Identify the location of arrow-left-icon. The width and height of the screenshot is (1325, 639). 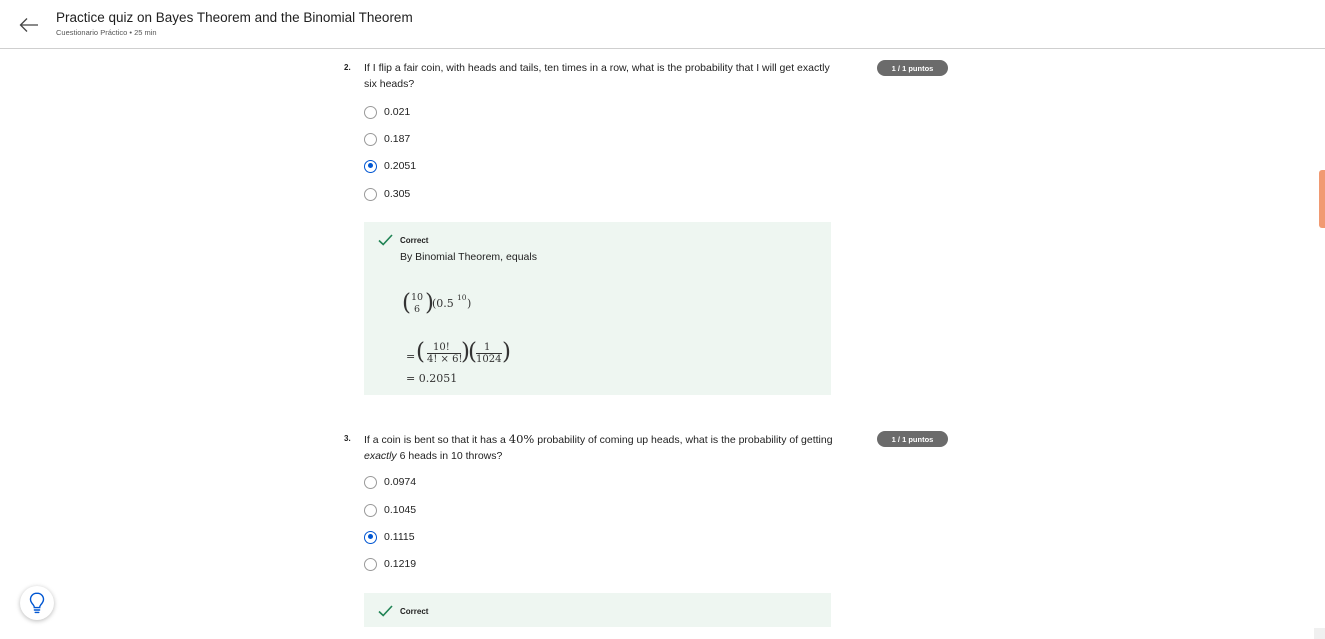
(28, 25).